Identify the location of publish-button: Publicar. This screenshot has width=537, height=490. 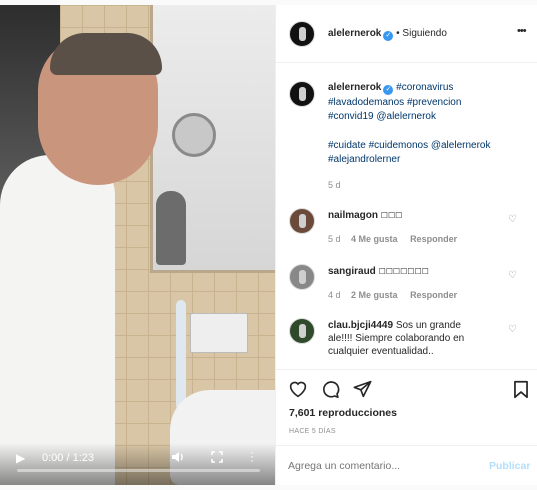
(509, 466).